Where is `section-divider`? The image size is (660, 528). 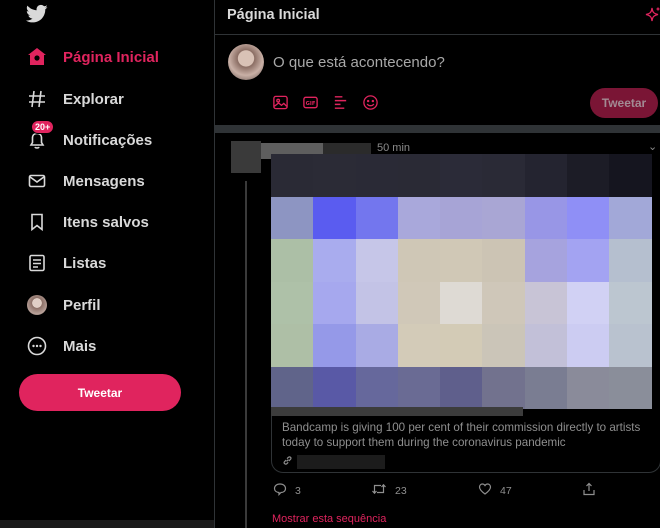 section-divider is located at coordinates (437, 129).